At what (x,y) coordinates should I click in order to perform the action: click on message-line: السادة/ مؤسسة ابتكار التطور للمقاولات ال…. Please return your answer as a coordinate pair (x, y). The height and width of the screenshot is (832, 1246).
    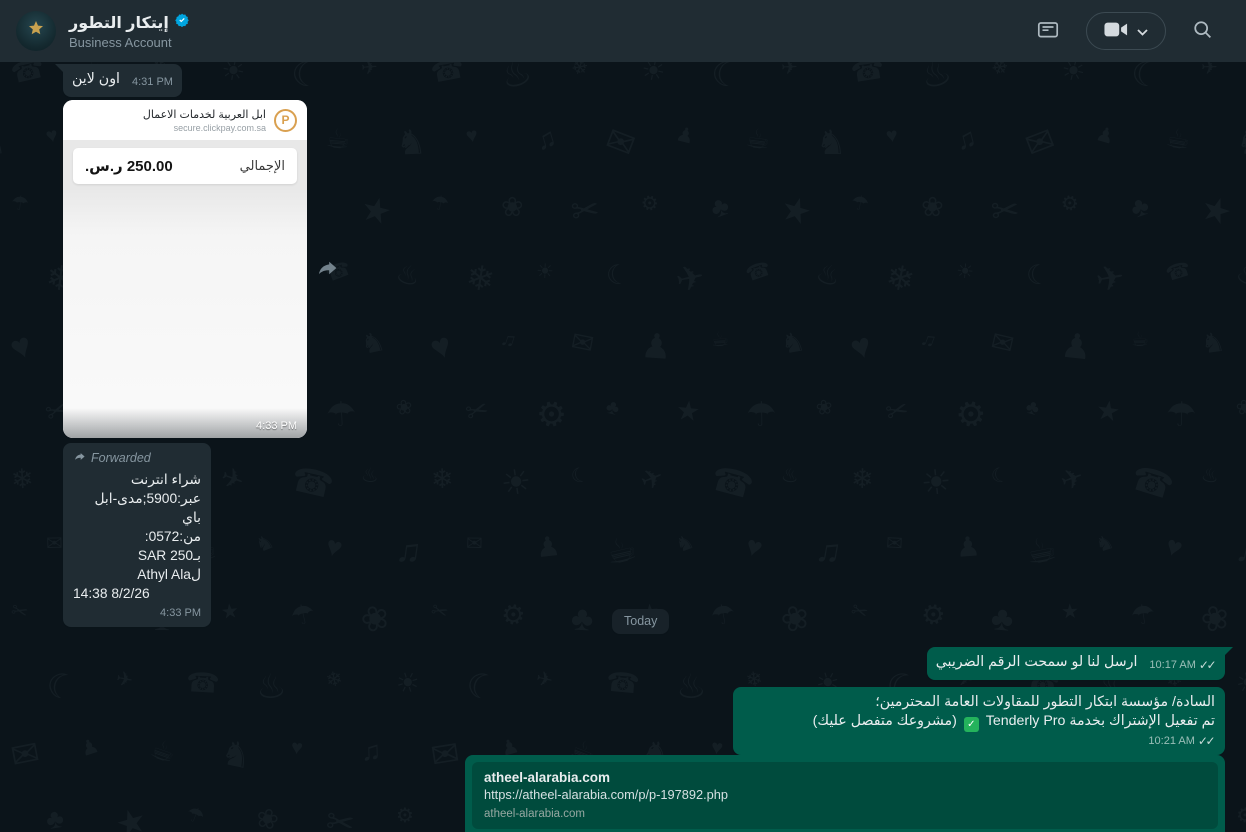
    Looking at the image, I should click on (1045, 702).